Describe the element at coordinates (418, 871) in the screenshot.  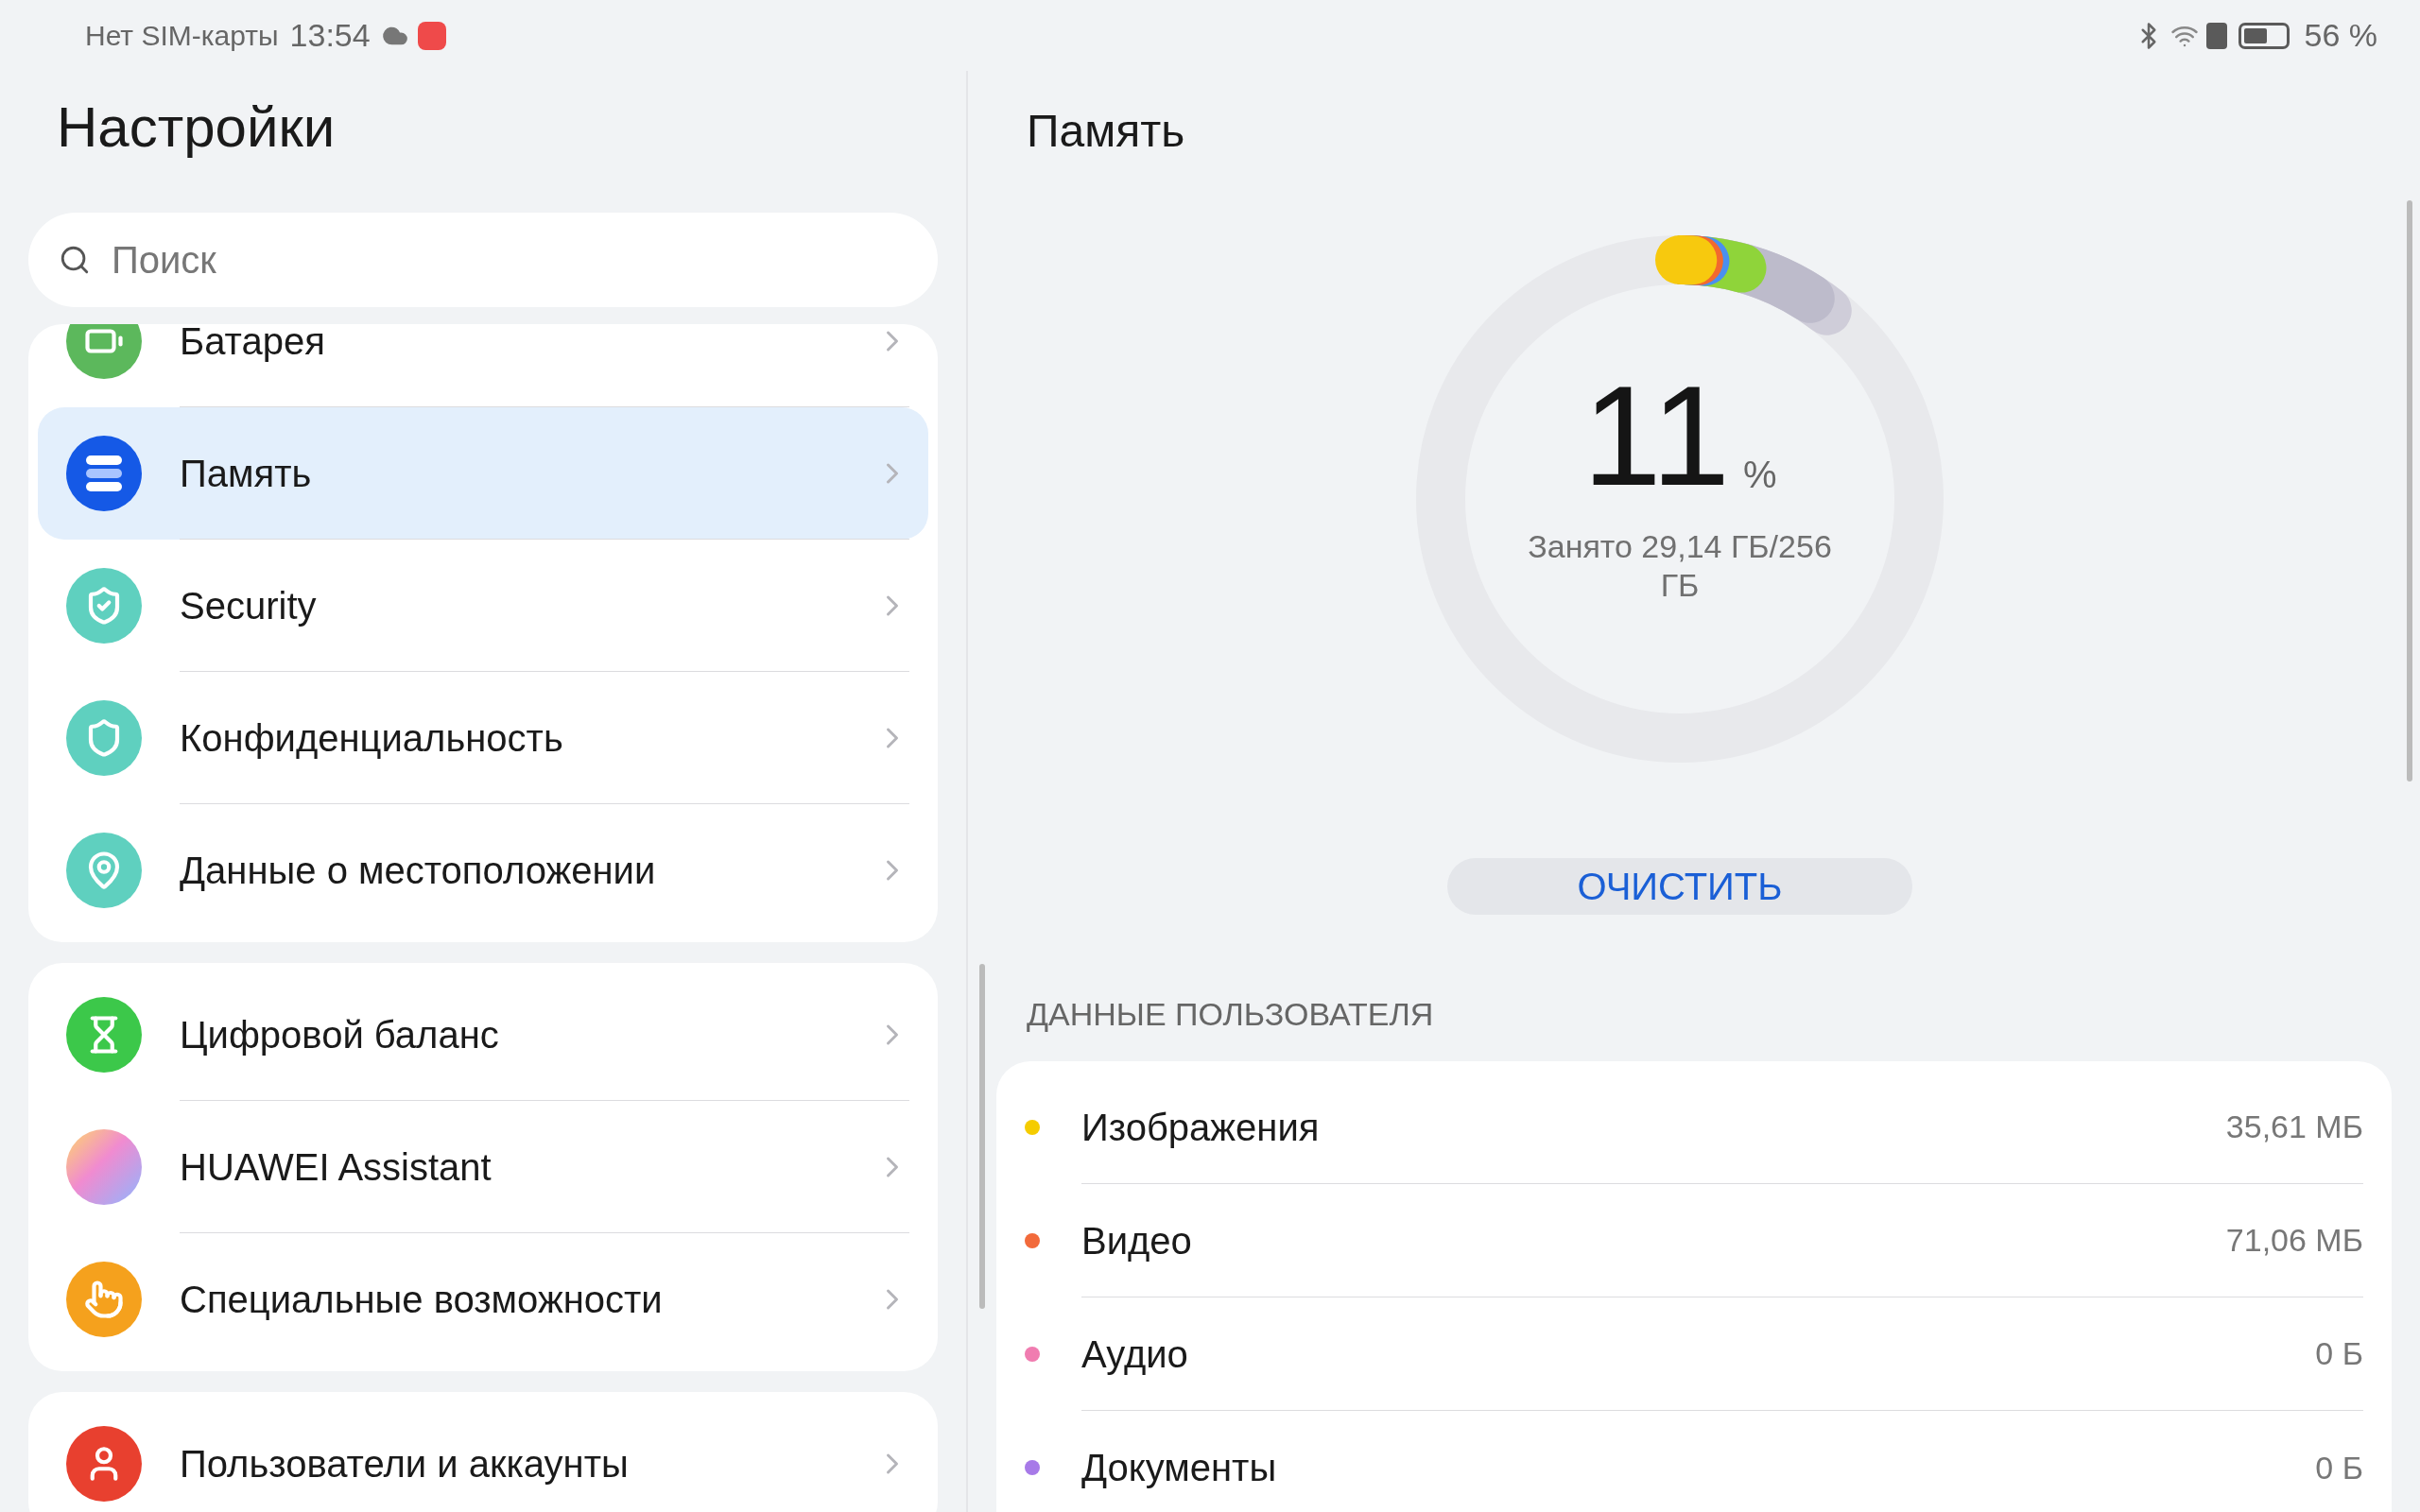
I see `row-label: Данные о местоположении` at that location.